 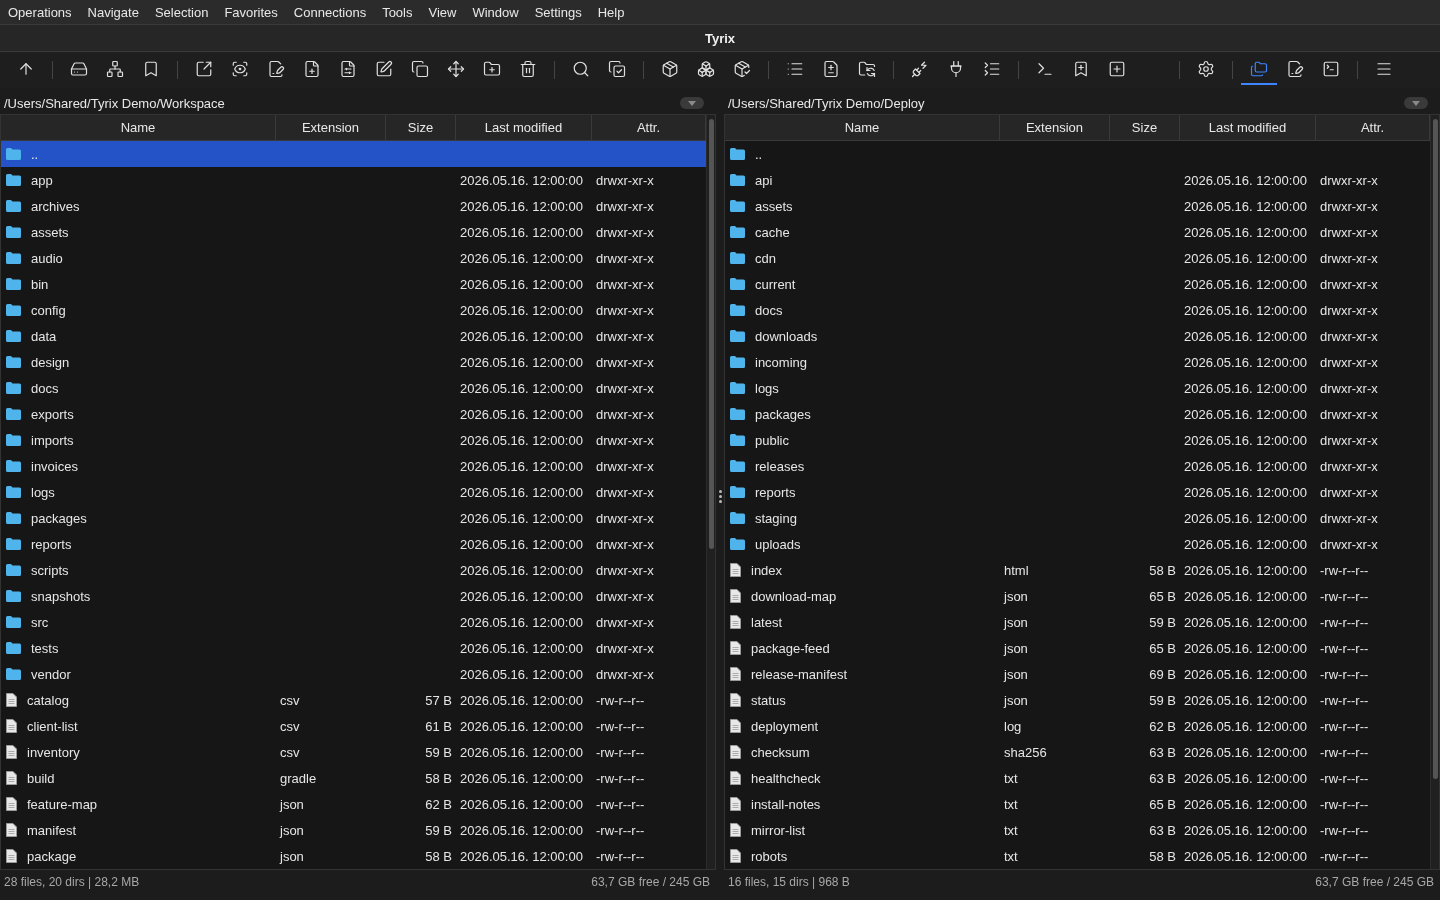 I want to click on file-row: deployment log 62 B 2026.05.16. 12:00:00 -rw-r--r--, so click(x=1077, y=726).